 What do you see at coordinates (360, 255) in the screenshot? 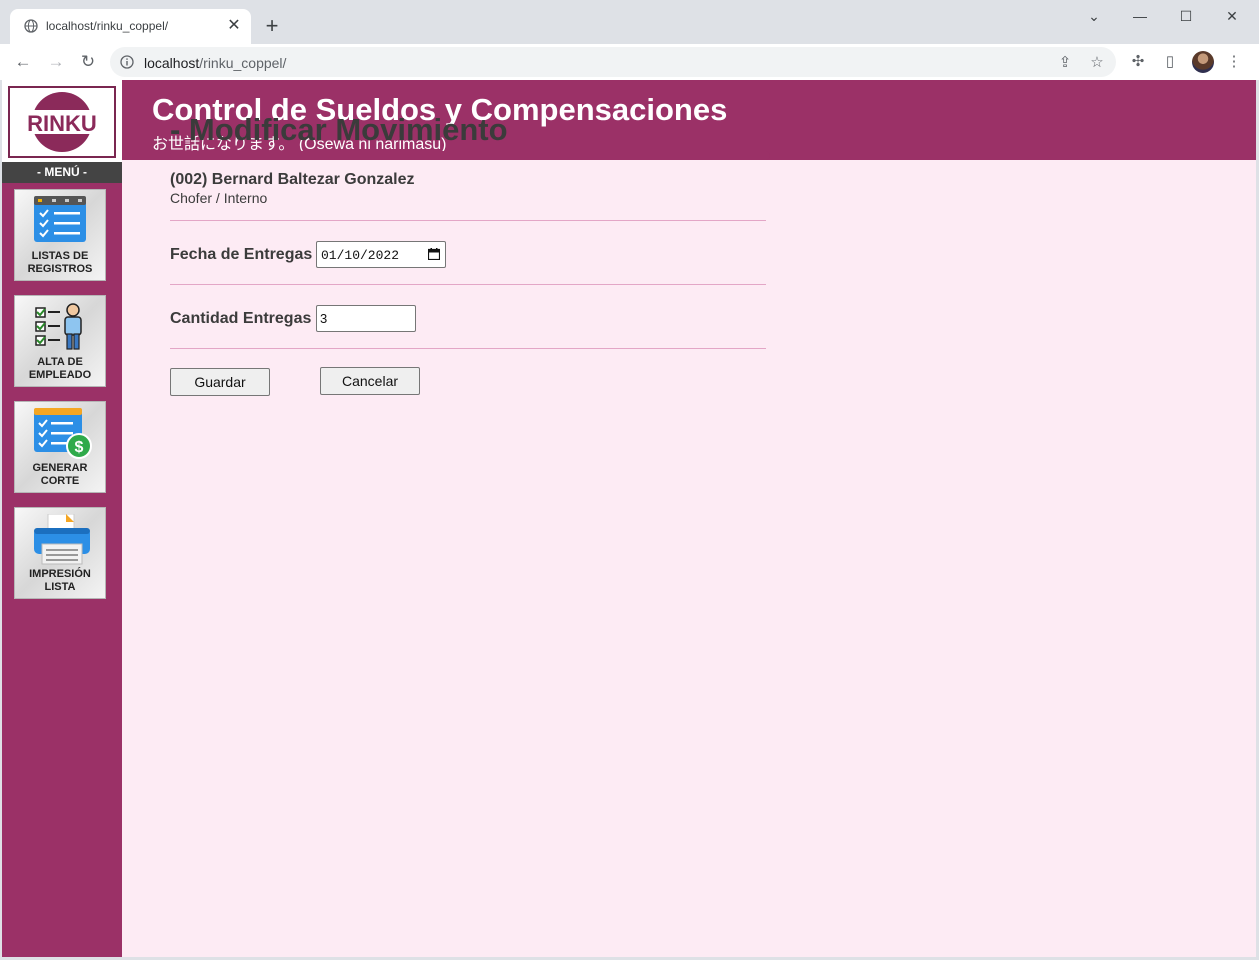
I see `date-value: 01/10/2022` at bounding box center [360, 255].